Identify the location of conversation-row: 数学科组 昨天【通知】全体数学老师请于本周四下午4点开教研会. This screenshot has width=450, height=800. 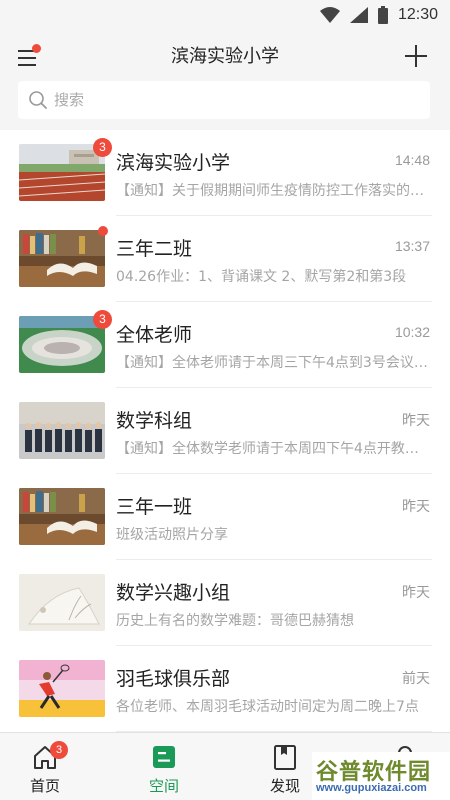
(225, 431).